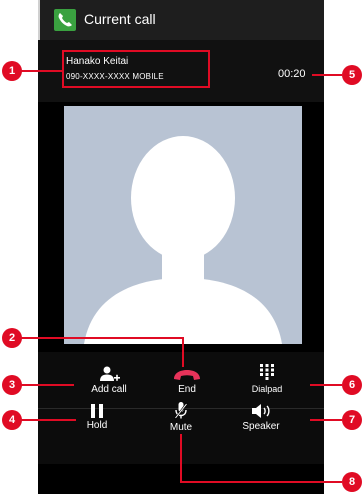 Image resolution: width=364 pixels, height=494 pixels. I want to click on callout-1-line, so click(41, 71).